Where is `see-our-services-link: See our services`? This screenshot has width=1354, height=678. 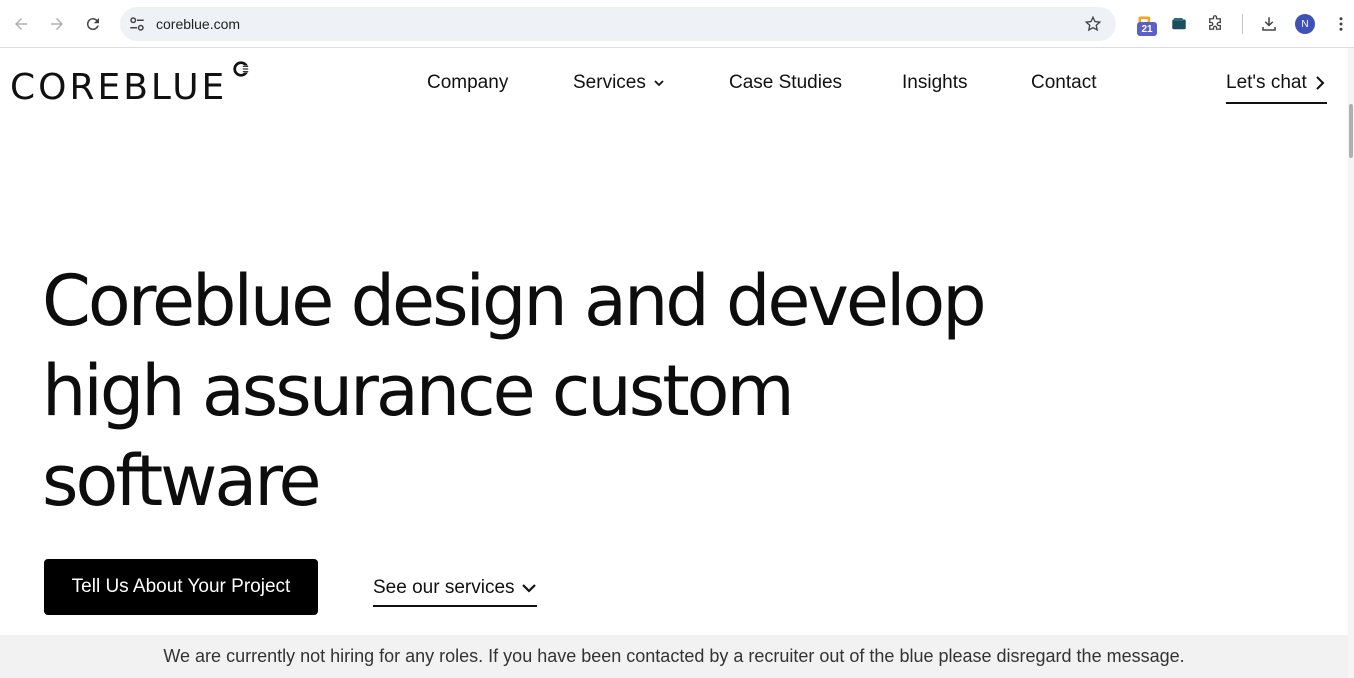
see-our-services-link: See our services is located at coordinates (455, 592).